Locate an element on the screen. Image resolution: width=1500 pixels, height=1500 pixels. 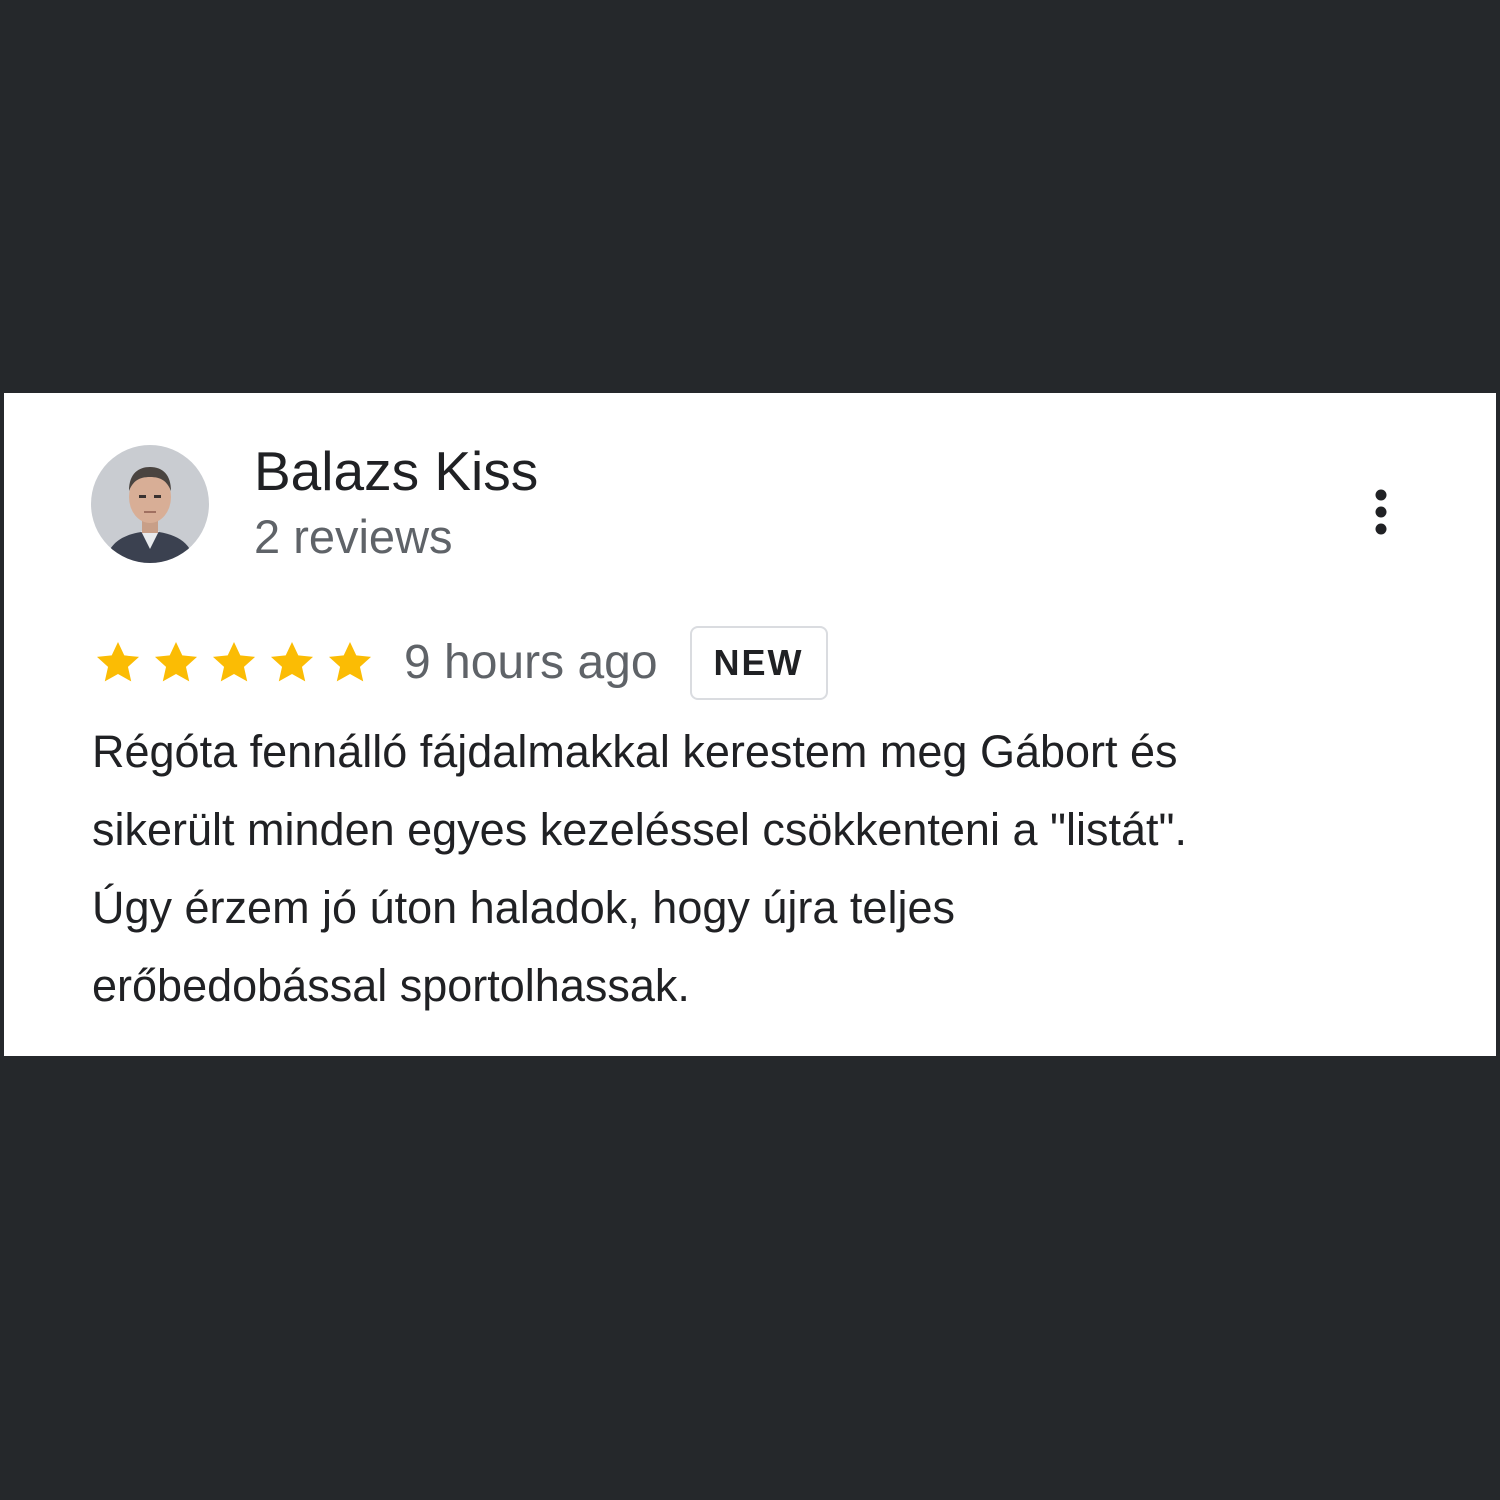
new-badge: NEW is located at coordinates (758, 663).